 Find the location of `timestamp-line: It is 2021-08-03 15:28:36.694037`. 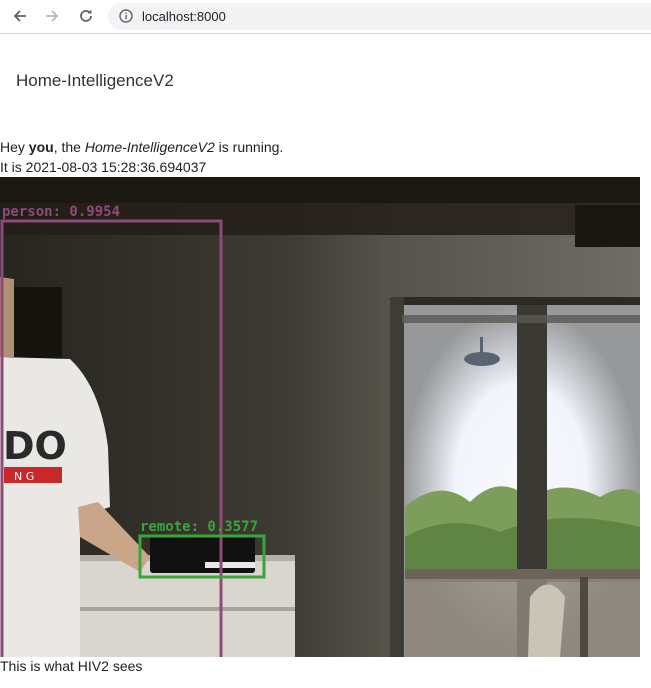

timestamp-line: It is 2021-08-03 15:28:36.694037 is located at coordinates (103, 167).